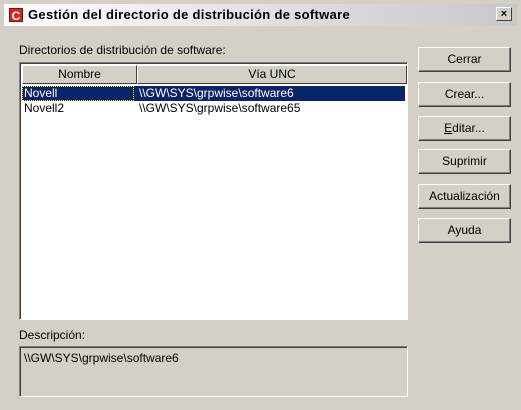  What do you see at coordinates (16, 15) in the screenshot?
I see `app-icon: C` at bounding box center [16, 15].